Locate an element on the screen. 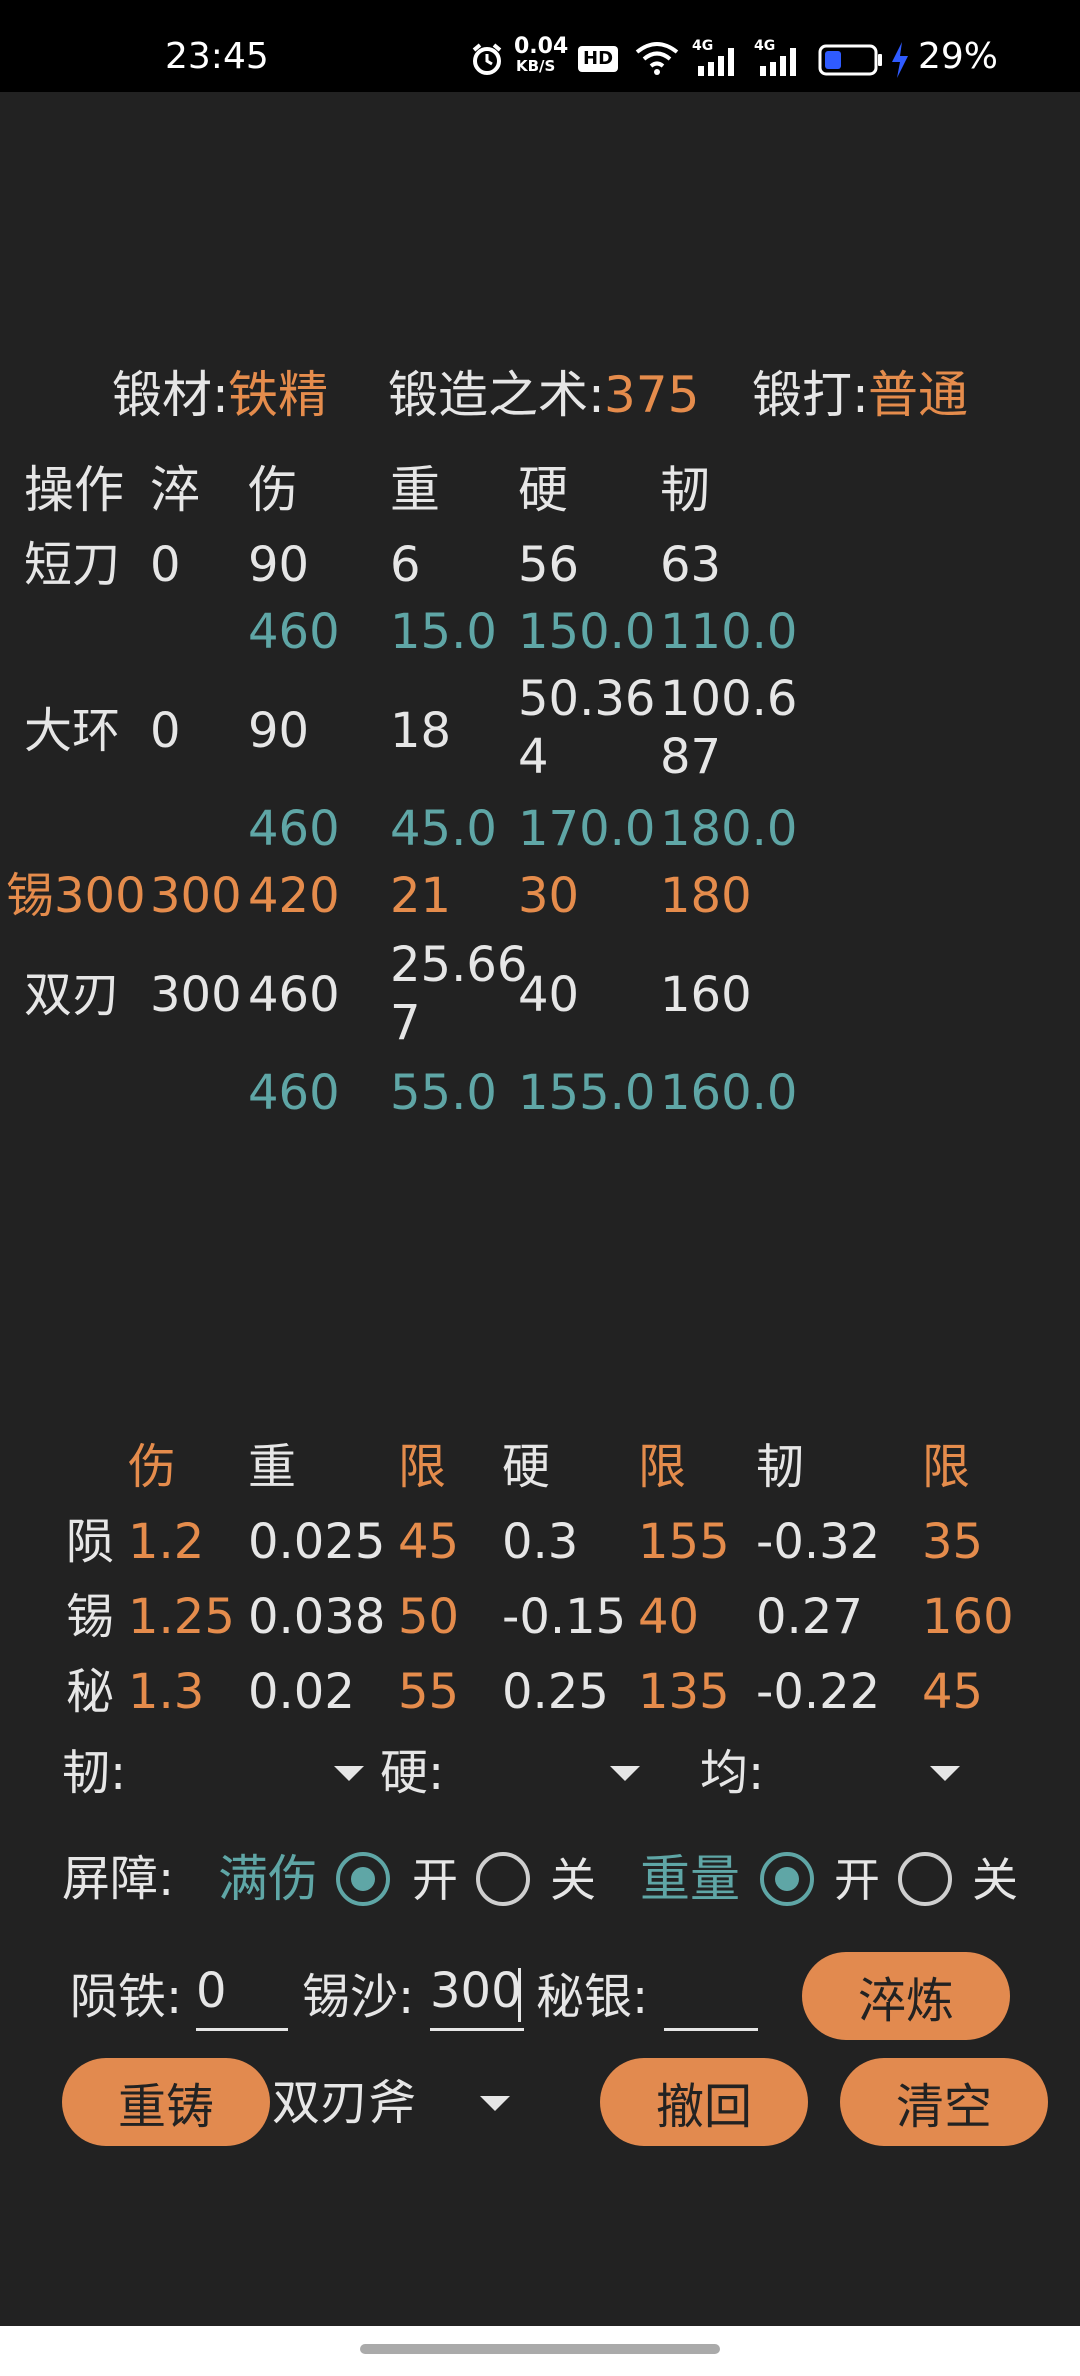  weight-label: 重量 is located at coordinates (690, 1879).